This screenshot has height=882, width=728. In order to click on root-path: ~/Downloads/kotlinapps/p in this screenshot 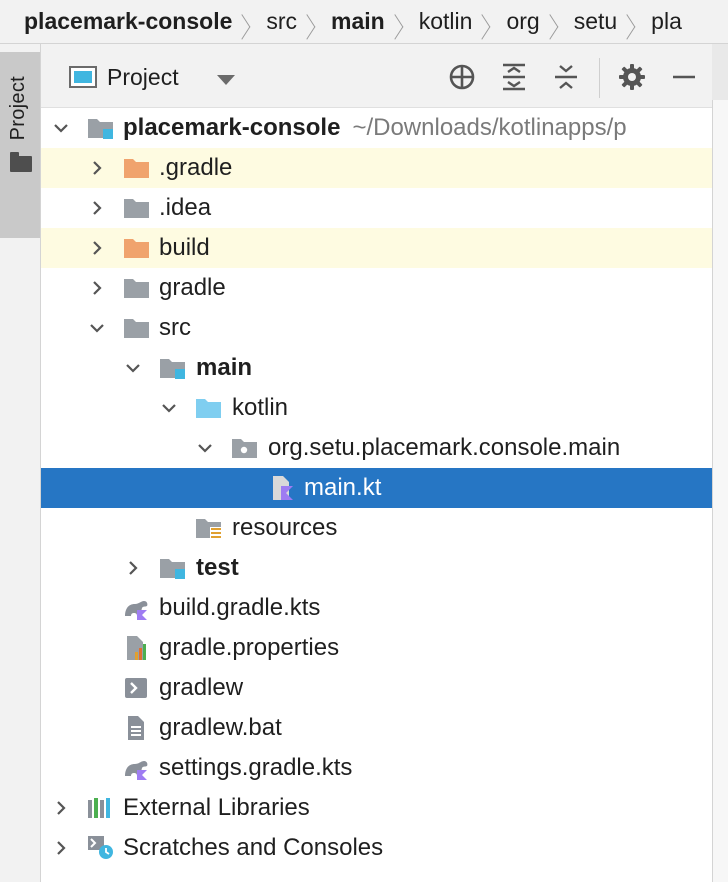, I will do `click(489, 127)`.